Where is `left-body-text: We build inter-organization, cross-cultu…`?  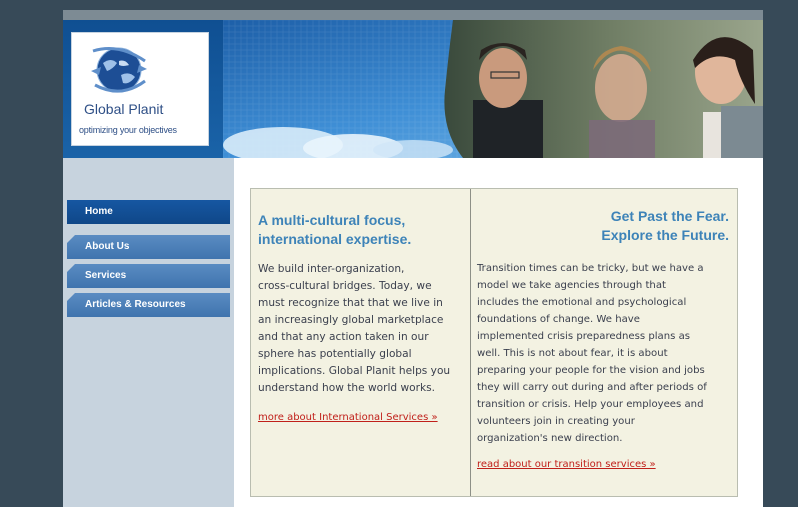
left-body-text: We build inter-organization, cross-cultu… is located at coordinates (361, 329).